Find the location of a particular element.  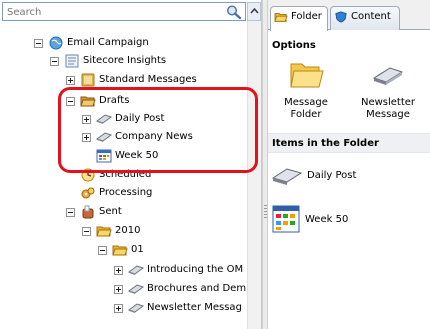

tree-item-email-campaign: Email Campaign is located at coordinates (91, 43).